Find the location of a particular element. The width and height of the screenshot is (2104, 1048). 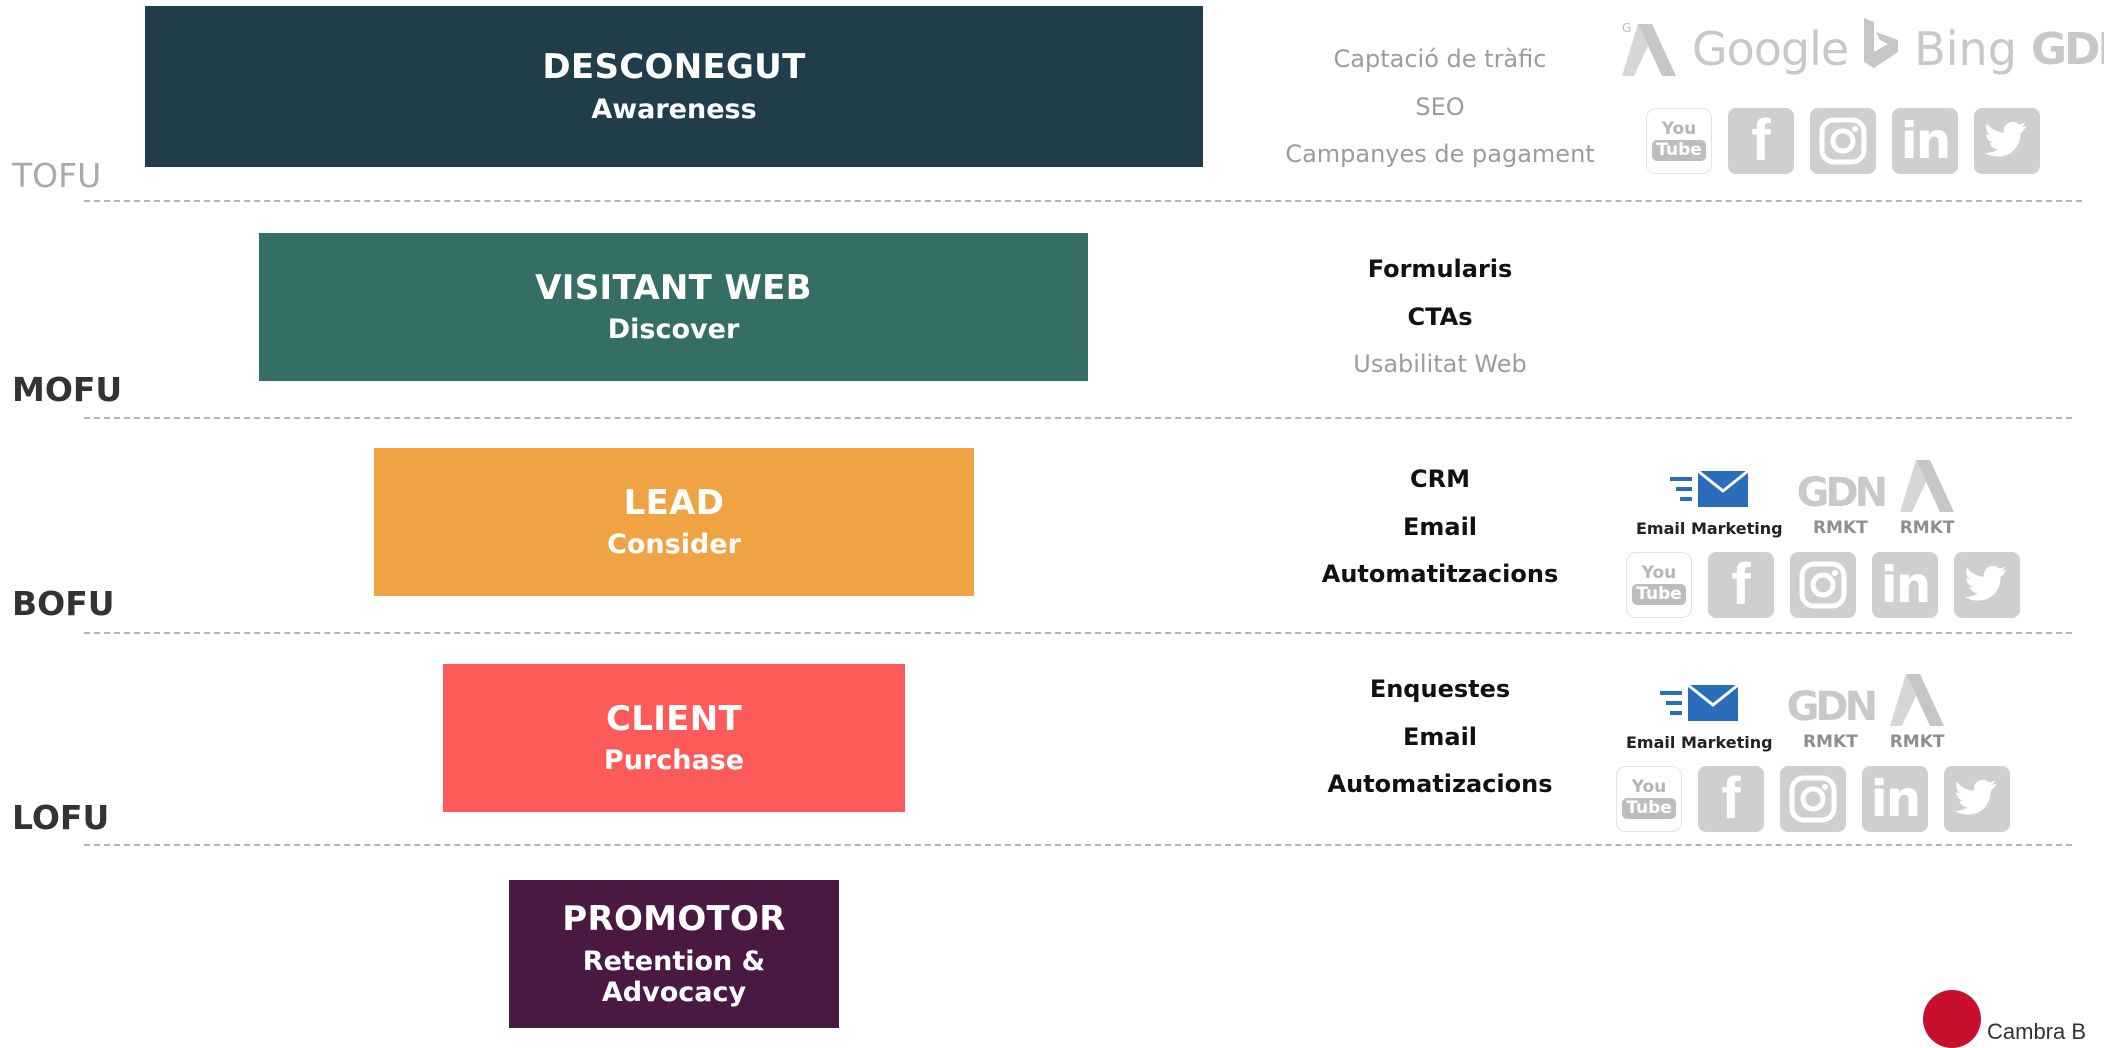

marketing-row-lofu: Email Marketing GDN RMKT RMKT is located at coordinates (1786, 711).